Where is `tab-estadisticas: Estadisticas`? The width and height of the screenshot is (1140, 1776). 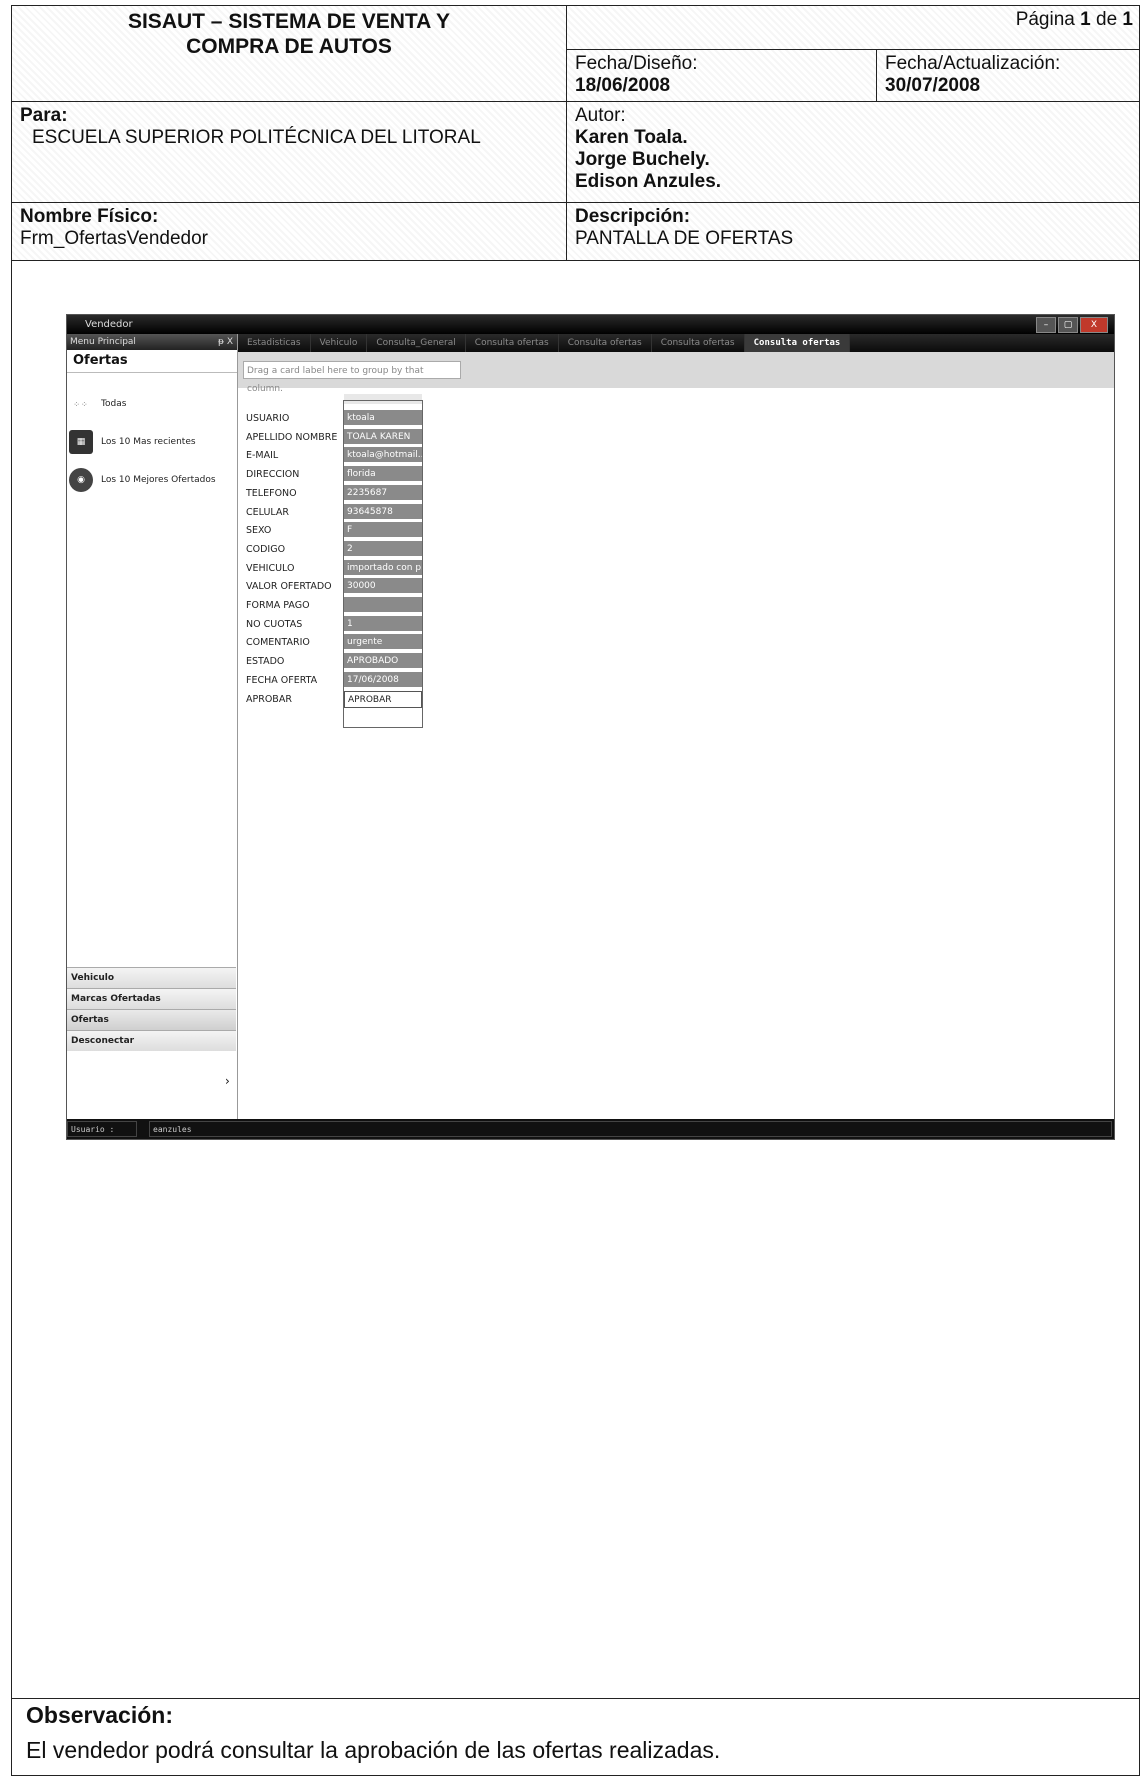 tab-estadisticas: Estadisticas is located at coordinates (274, 343).